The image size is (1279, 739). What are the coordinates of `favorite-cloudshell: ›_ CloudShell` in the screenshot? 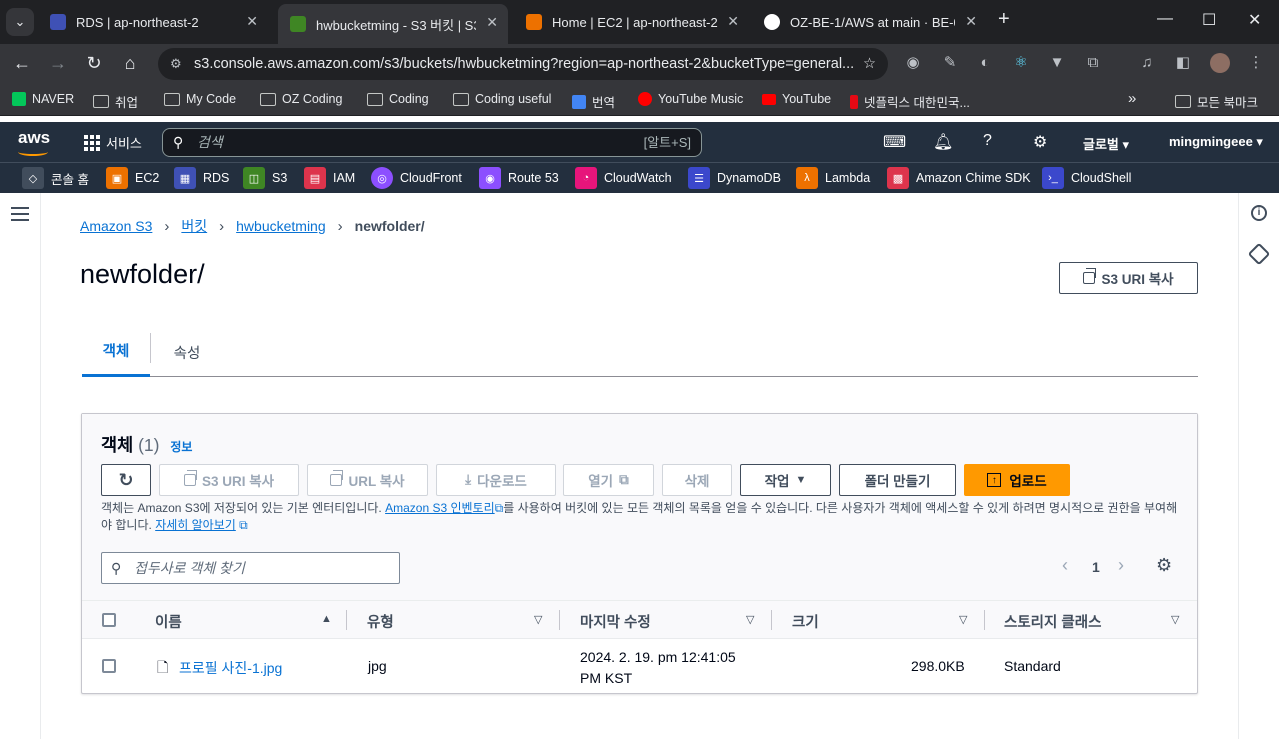 It's located at (1086, 178).